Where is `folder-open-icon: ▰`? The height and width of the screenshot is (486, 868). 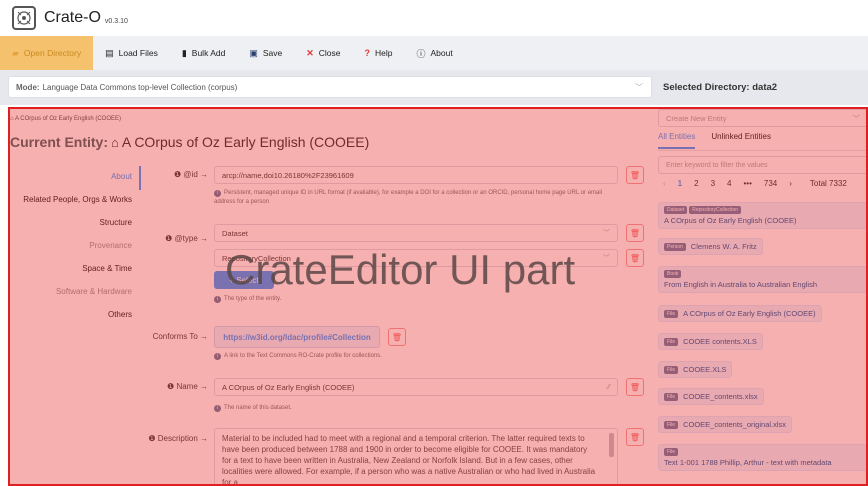
folder-open-icon: ▰ is located at coordinates (15, 52).